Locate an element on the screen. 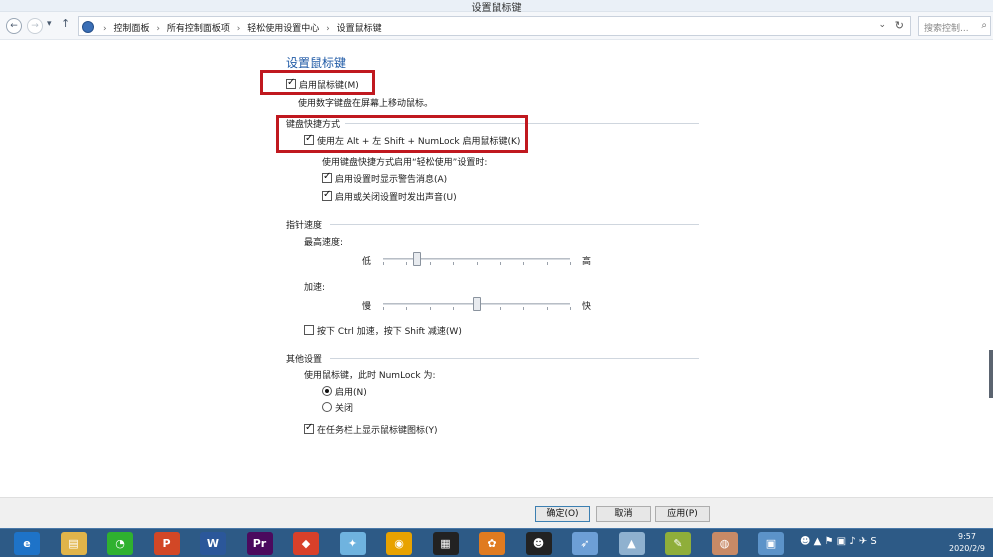  taskbar-glyph: ▣ is located at coordinates (771, 543).